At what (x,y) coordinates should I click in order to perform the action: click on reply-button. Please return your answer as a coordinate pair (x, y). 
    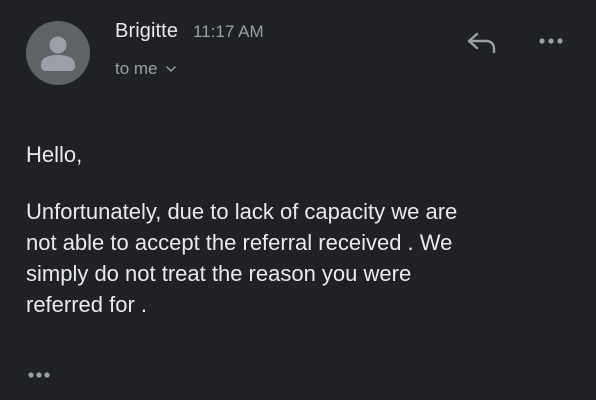
    Looking at the image, I should click on (482, 42).